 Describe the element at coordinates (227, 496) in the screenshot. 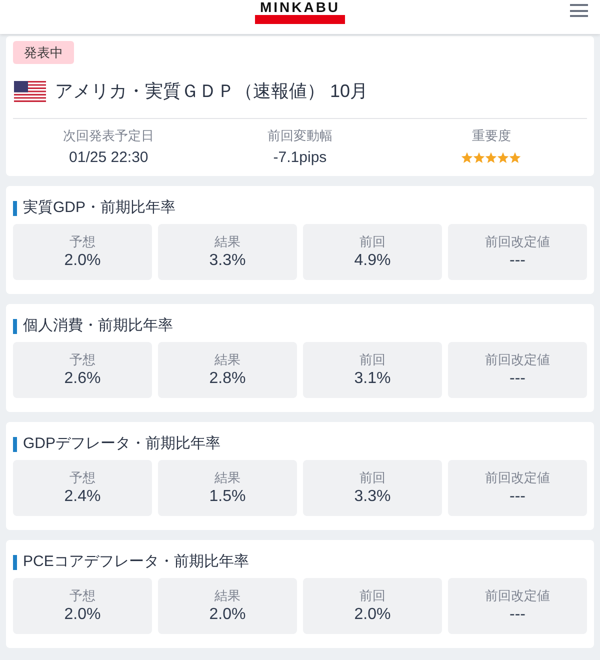

I see `tile-value: 1.5%` at that location.